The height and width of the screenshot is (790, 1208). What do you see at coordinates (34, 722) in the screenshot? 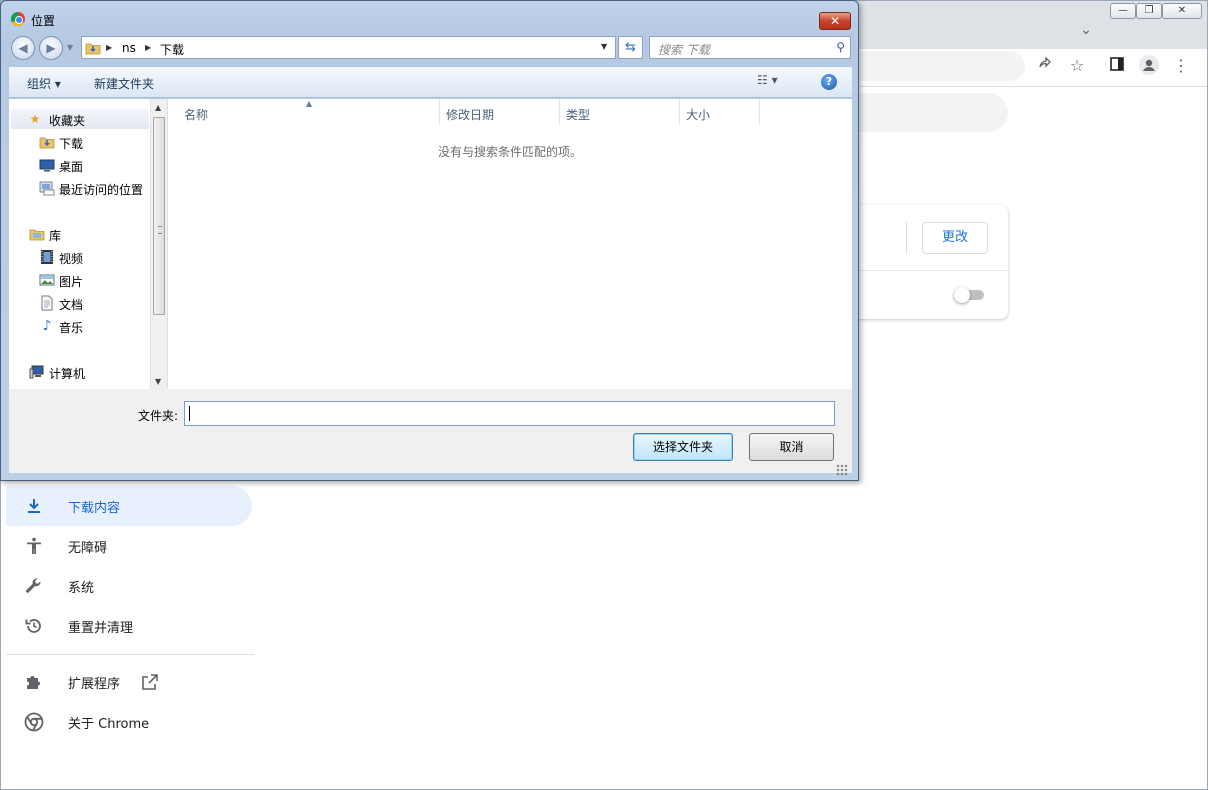
I see `chrome-icon` at bounding box center [34, 722].